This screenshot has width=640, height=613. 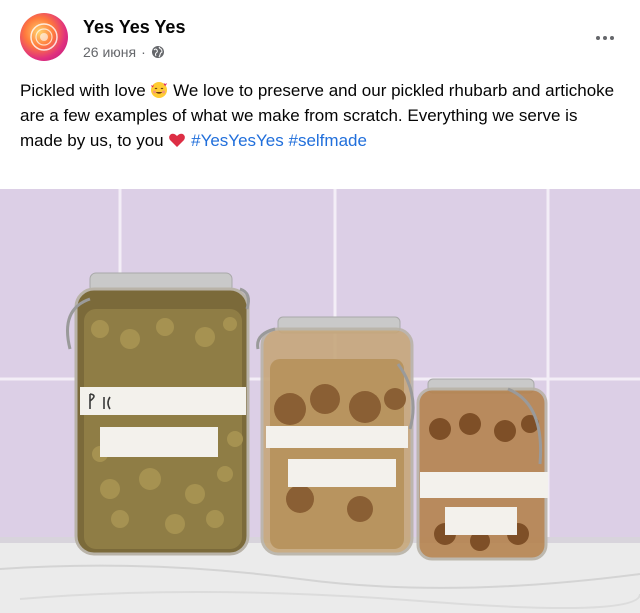 I want to click on post-meta: 26 июня ·, so click(x=124, y=52).